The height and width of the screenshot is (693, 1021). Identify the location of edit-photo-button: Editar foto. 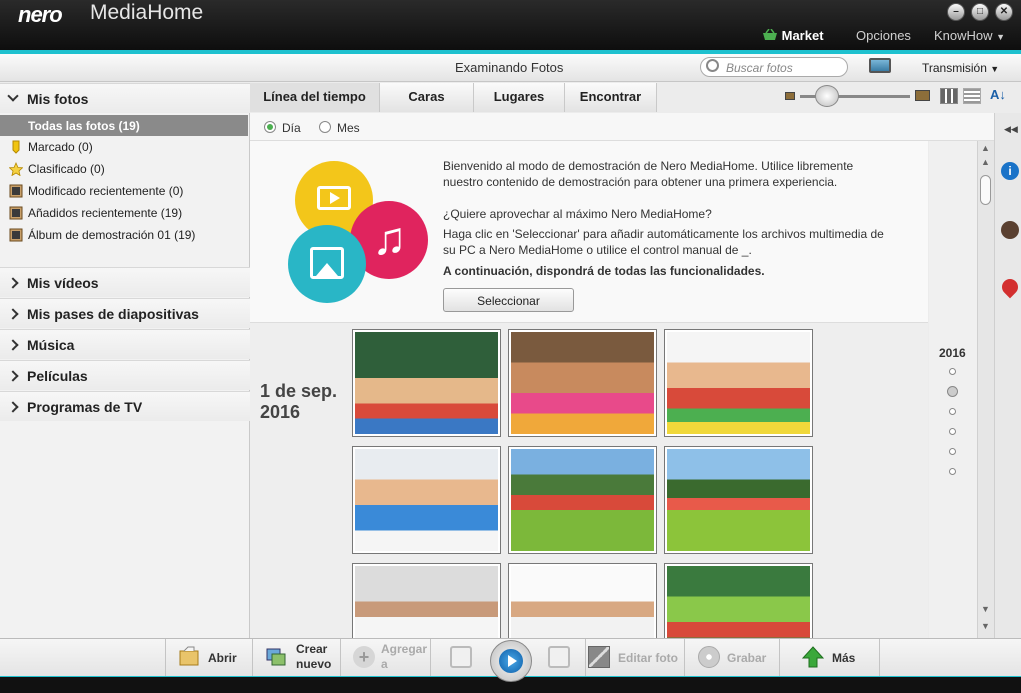
(635, 658).